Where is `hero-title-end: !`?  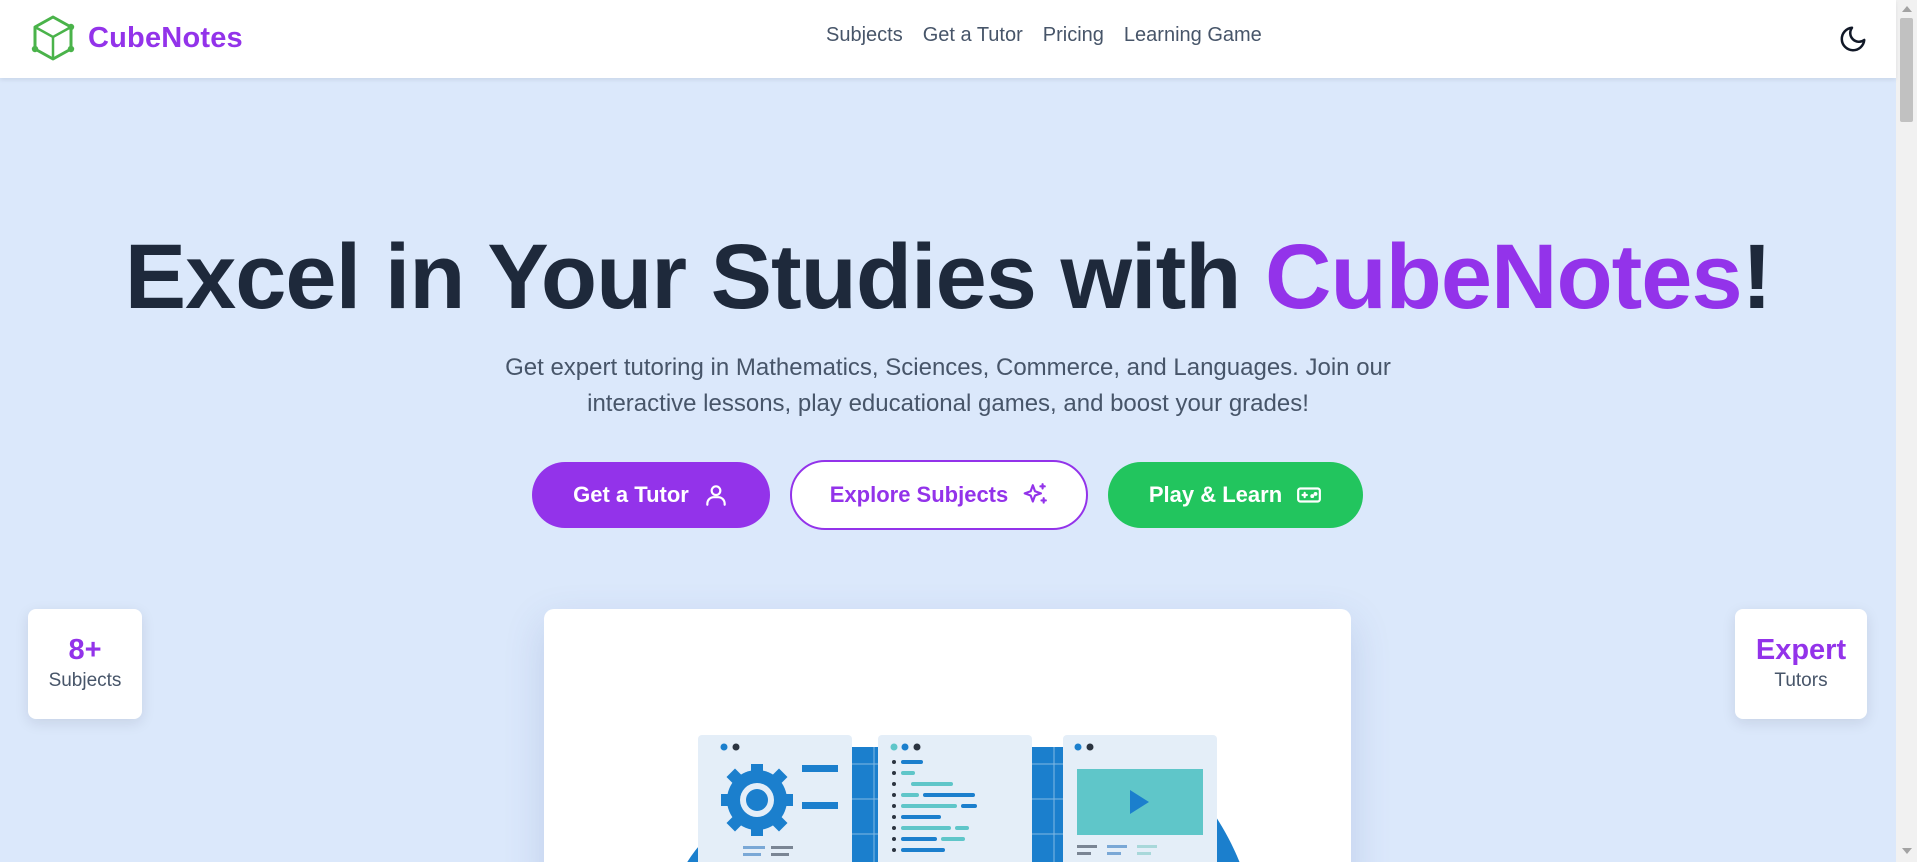 hero-title-end: ! is located at coordinates (1757, 277).